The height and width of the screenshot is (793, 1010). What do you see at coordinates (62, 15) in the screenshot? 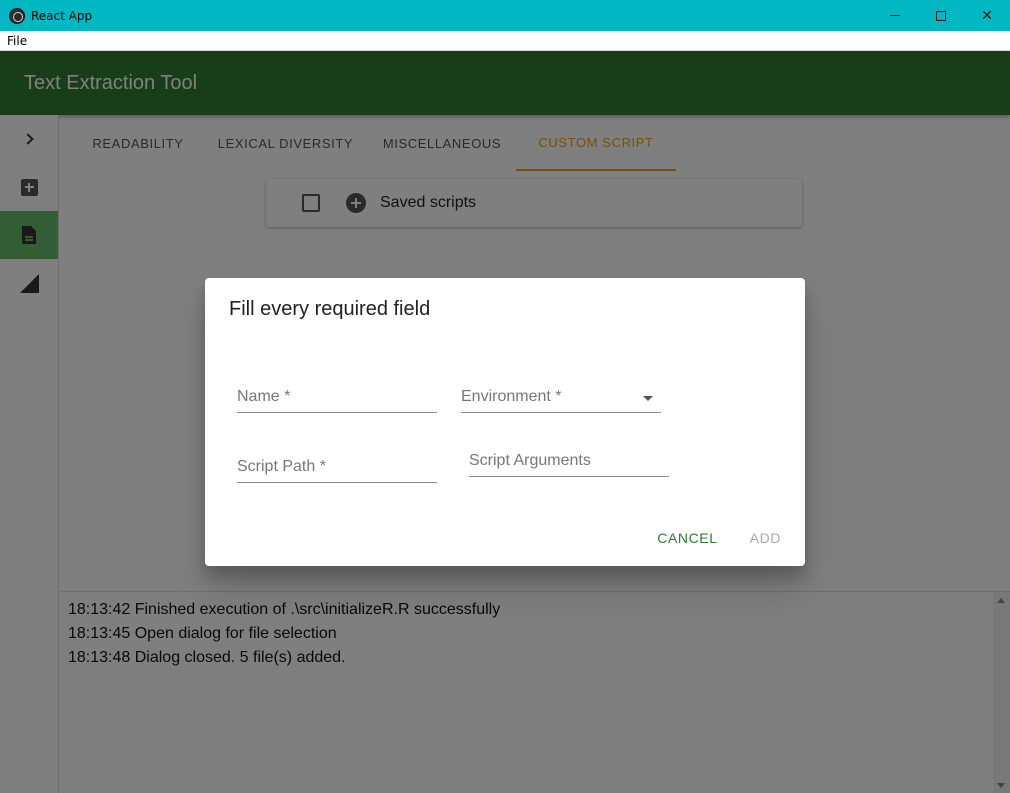
I see `window-title: React App` at bounding box center [62, 15].